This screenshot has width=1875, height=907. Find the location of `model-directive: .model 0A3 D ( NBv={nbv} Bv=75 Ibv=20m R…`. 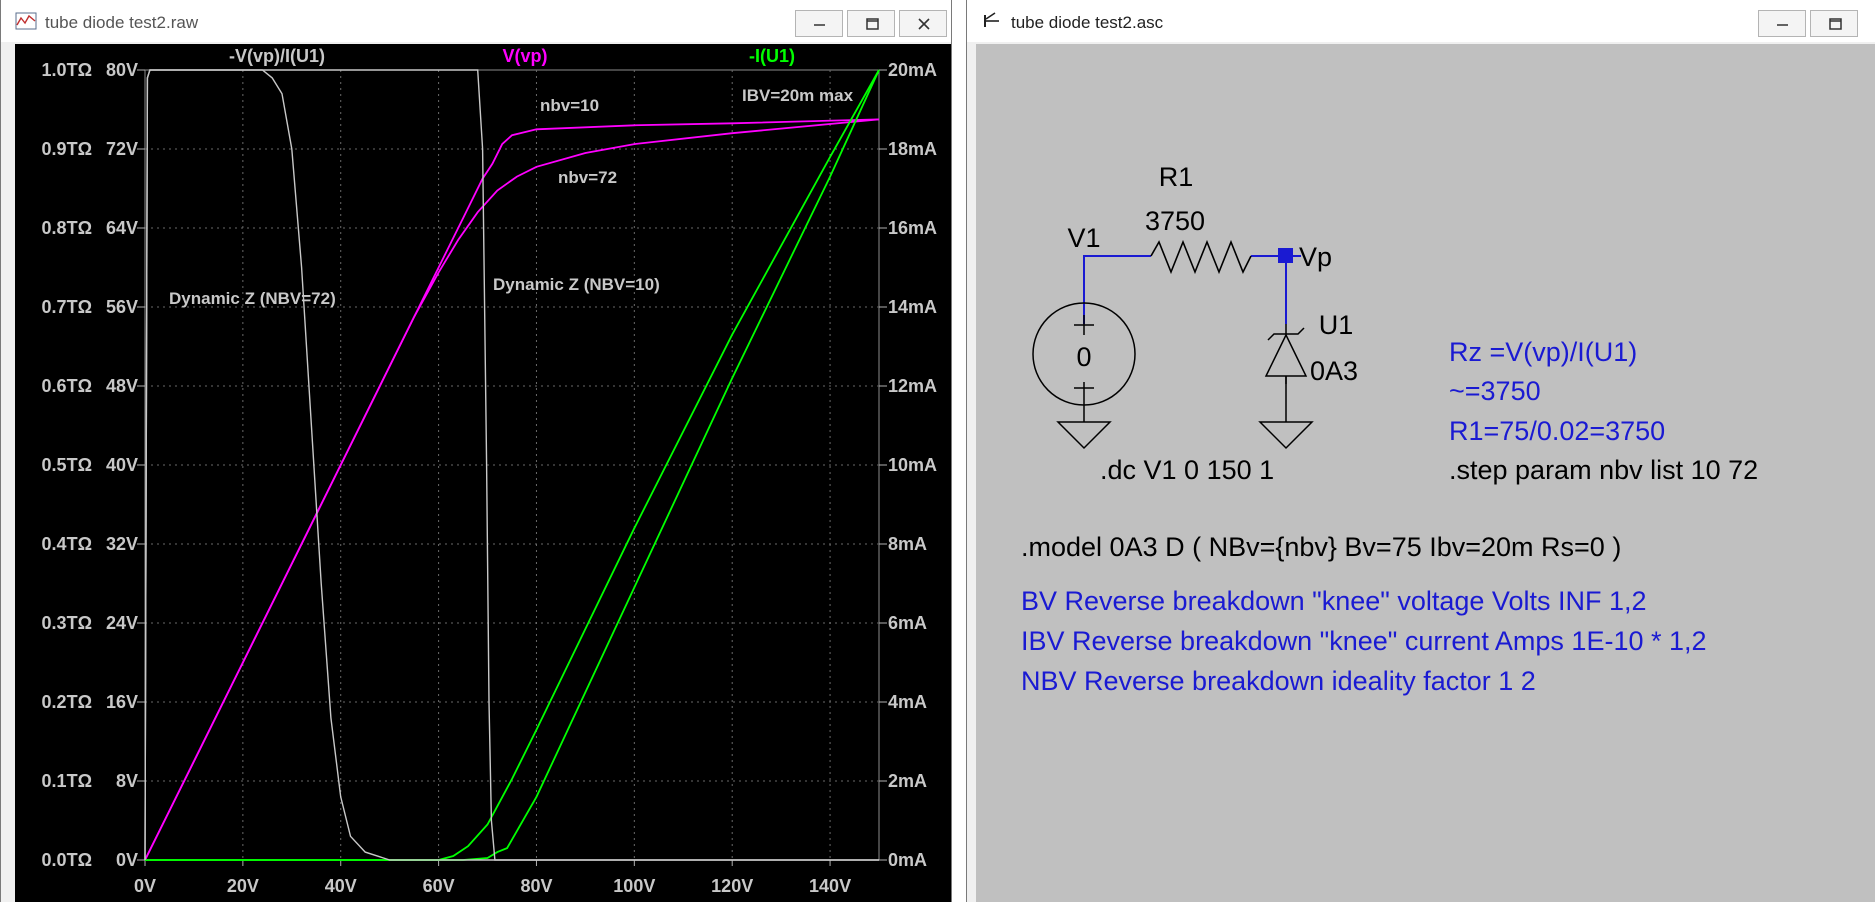

model-directive: .model 0A3 D ( NBv={nbv} Bv=75 Ibv=20m R… is located at coordinates (1321, 547).